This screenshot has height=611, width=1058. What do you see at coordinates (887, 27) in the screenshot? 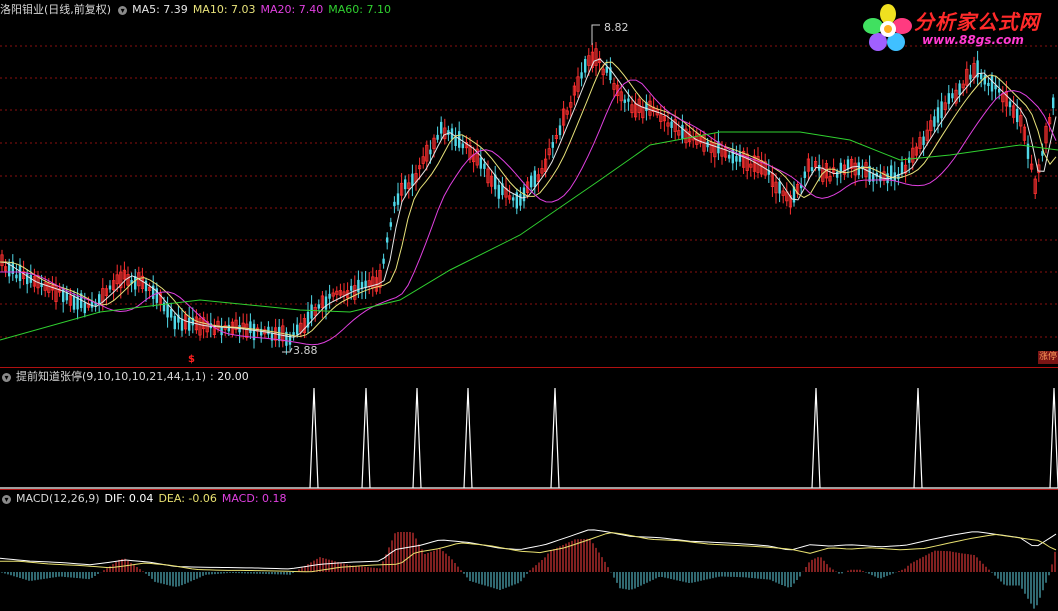
I see `flower-logo-icon` at bounding box center [887, 27].